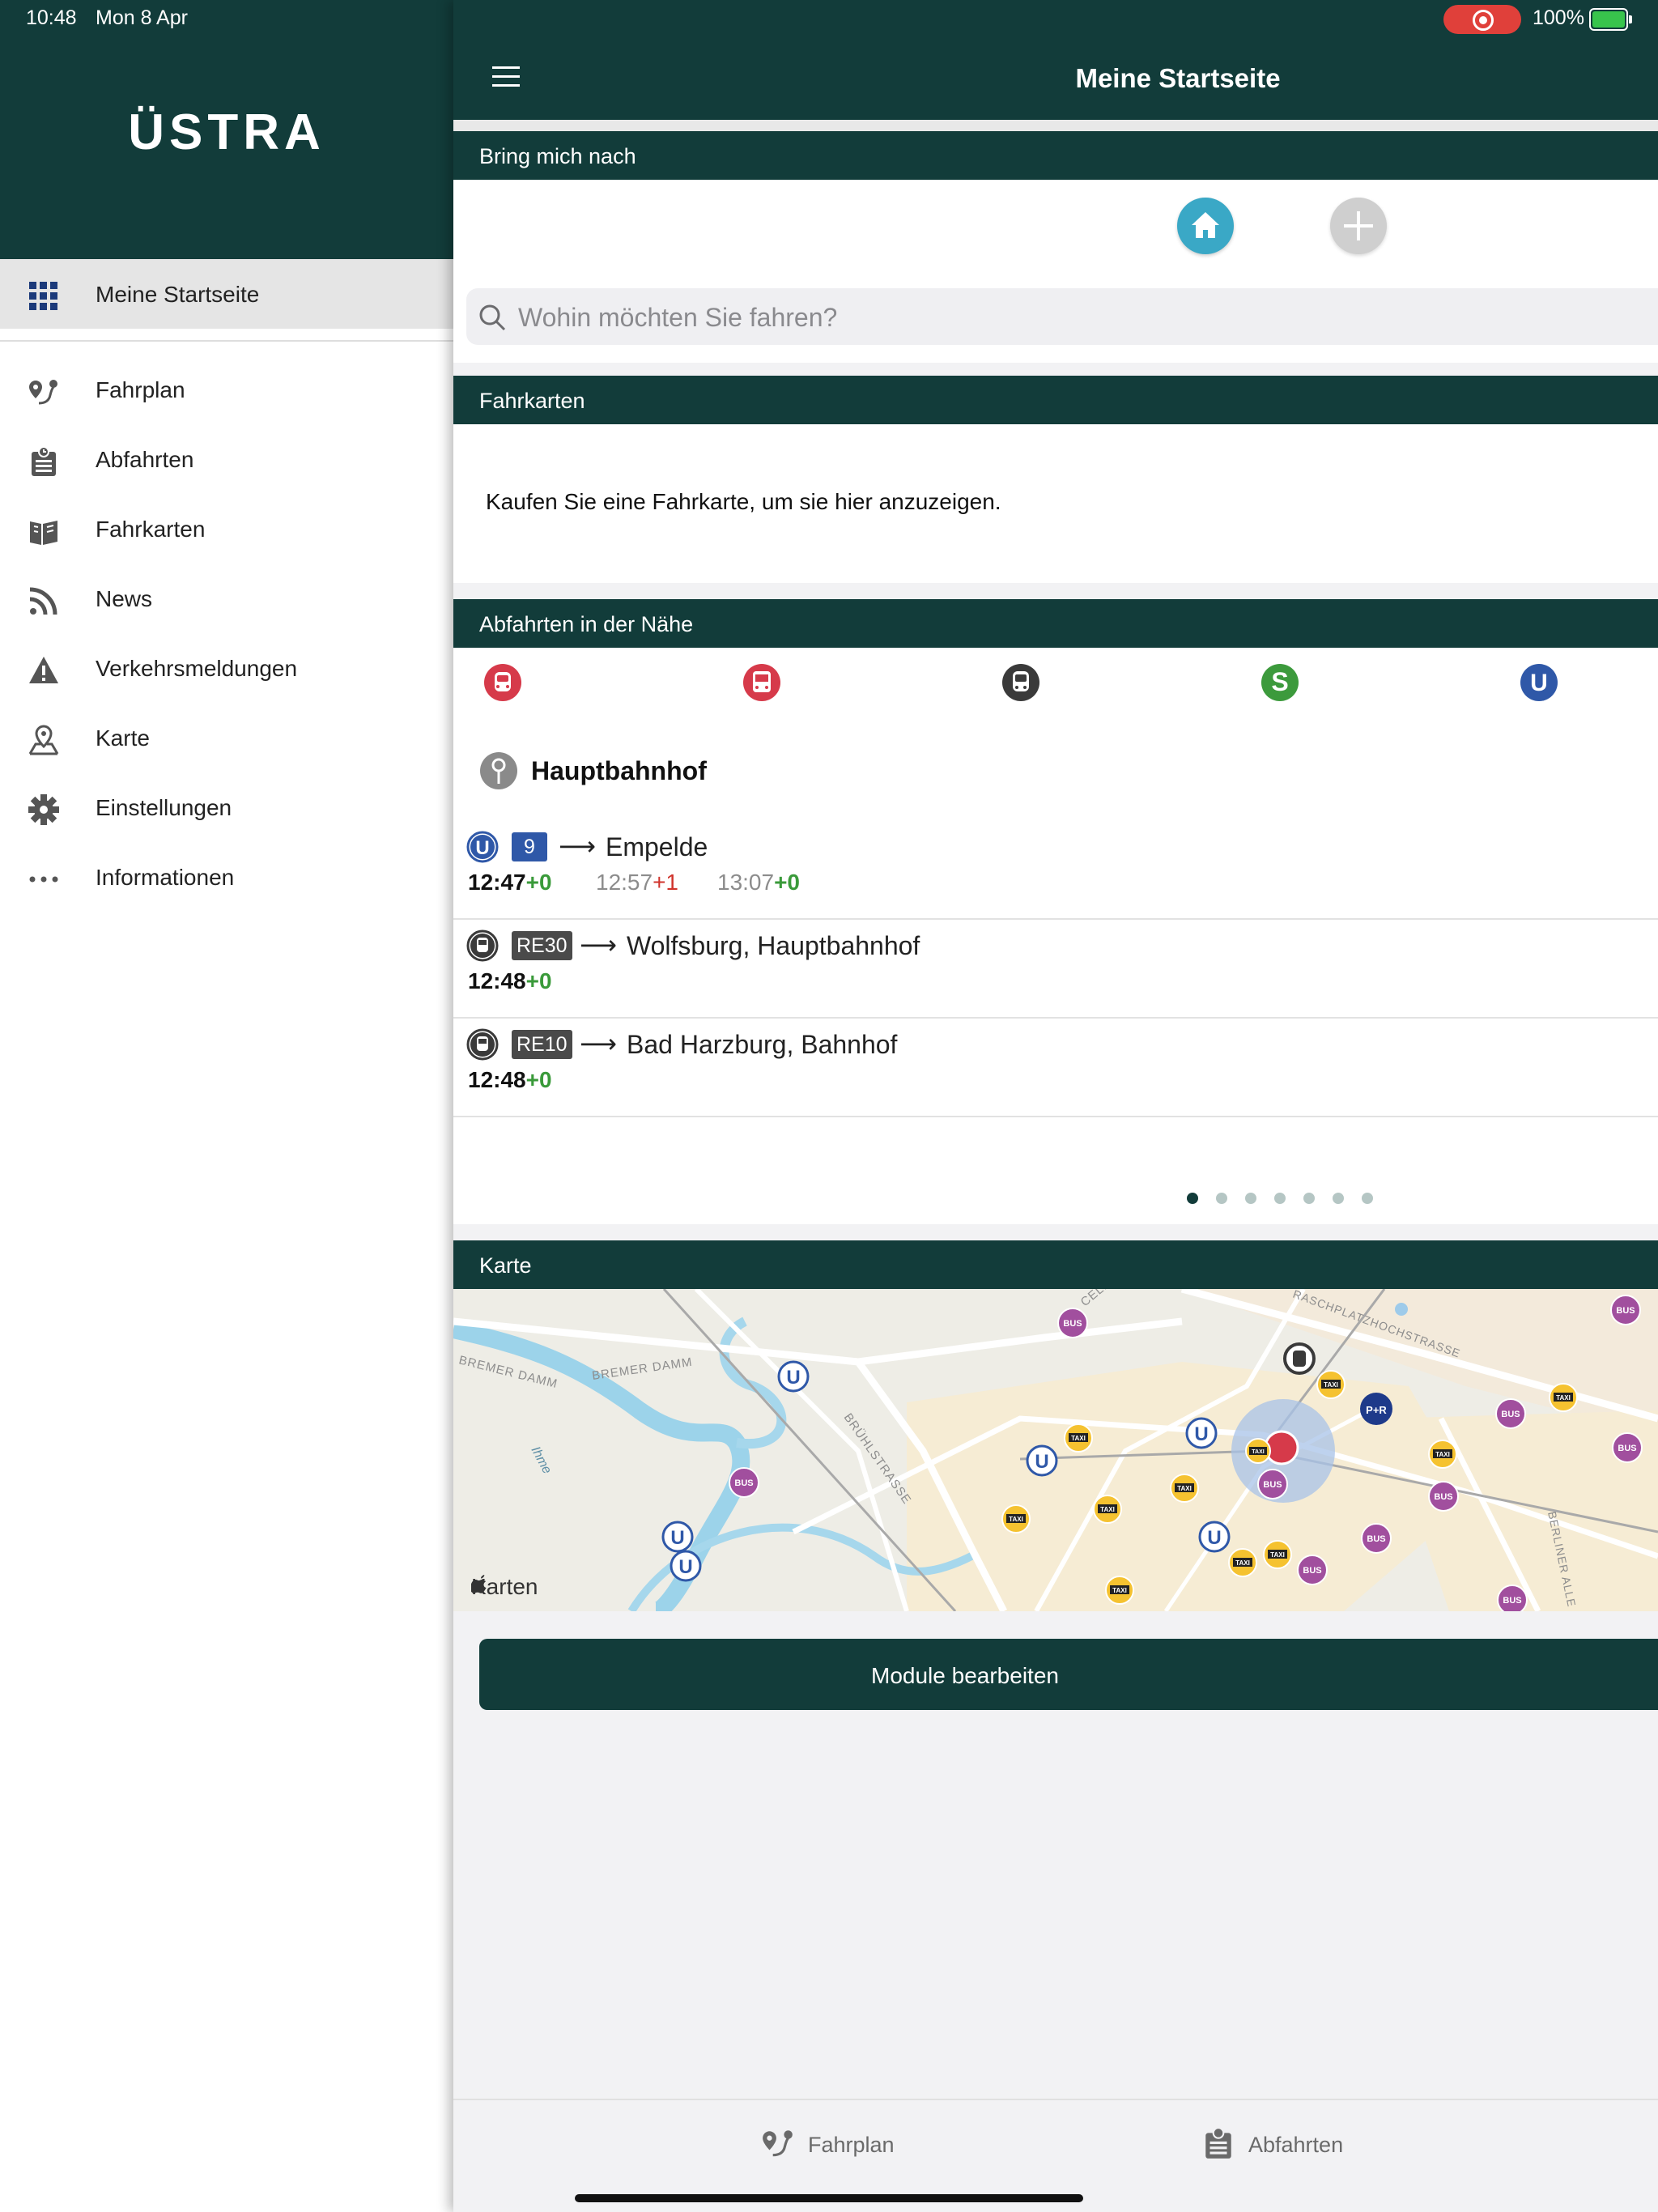 The height and width of the screenshot is (2212, 1658). Describe the element at coordinates (1055, 969) in the screenshot. I see `departure-row: RE30 ⟶ Wolfsburg, Hauptbahnhof 12:48+0` at that location.